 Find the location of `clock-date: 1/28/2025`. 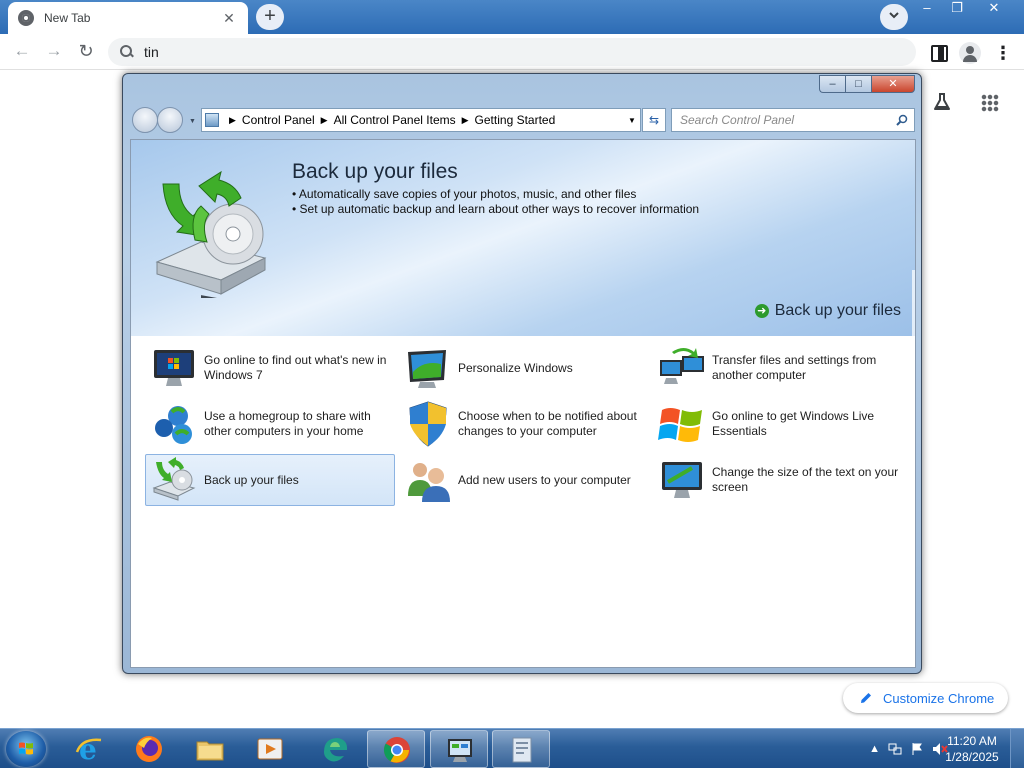

clock-date: 1/28/2025 is located at coordinates (972, 757).